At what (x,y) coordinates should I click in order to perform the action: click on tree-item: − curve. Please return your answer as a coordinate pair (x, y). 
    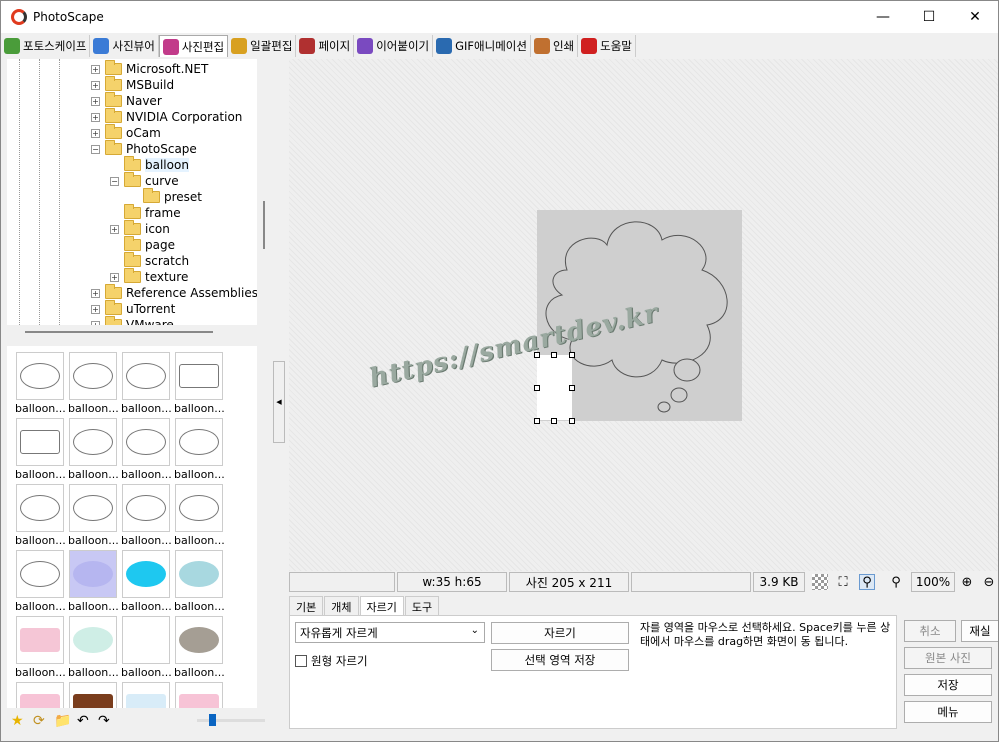
    Looking at the image, I should click on (144, 180).